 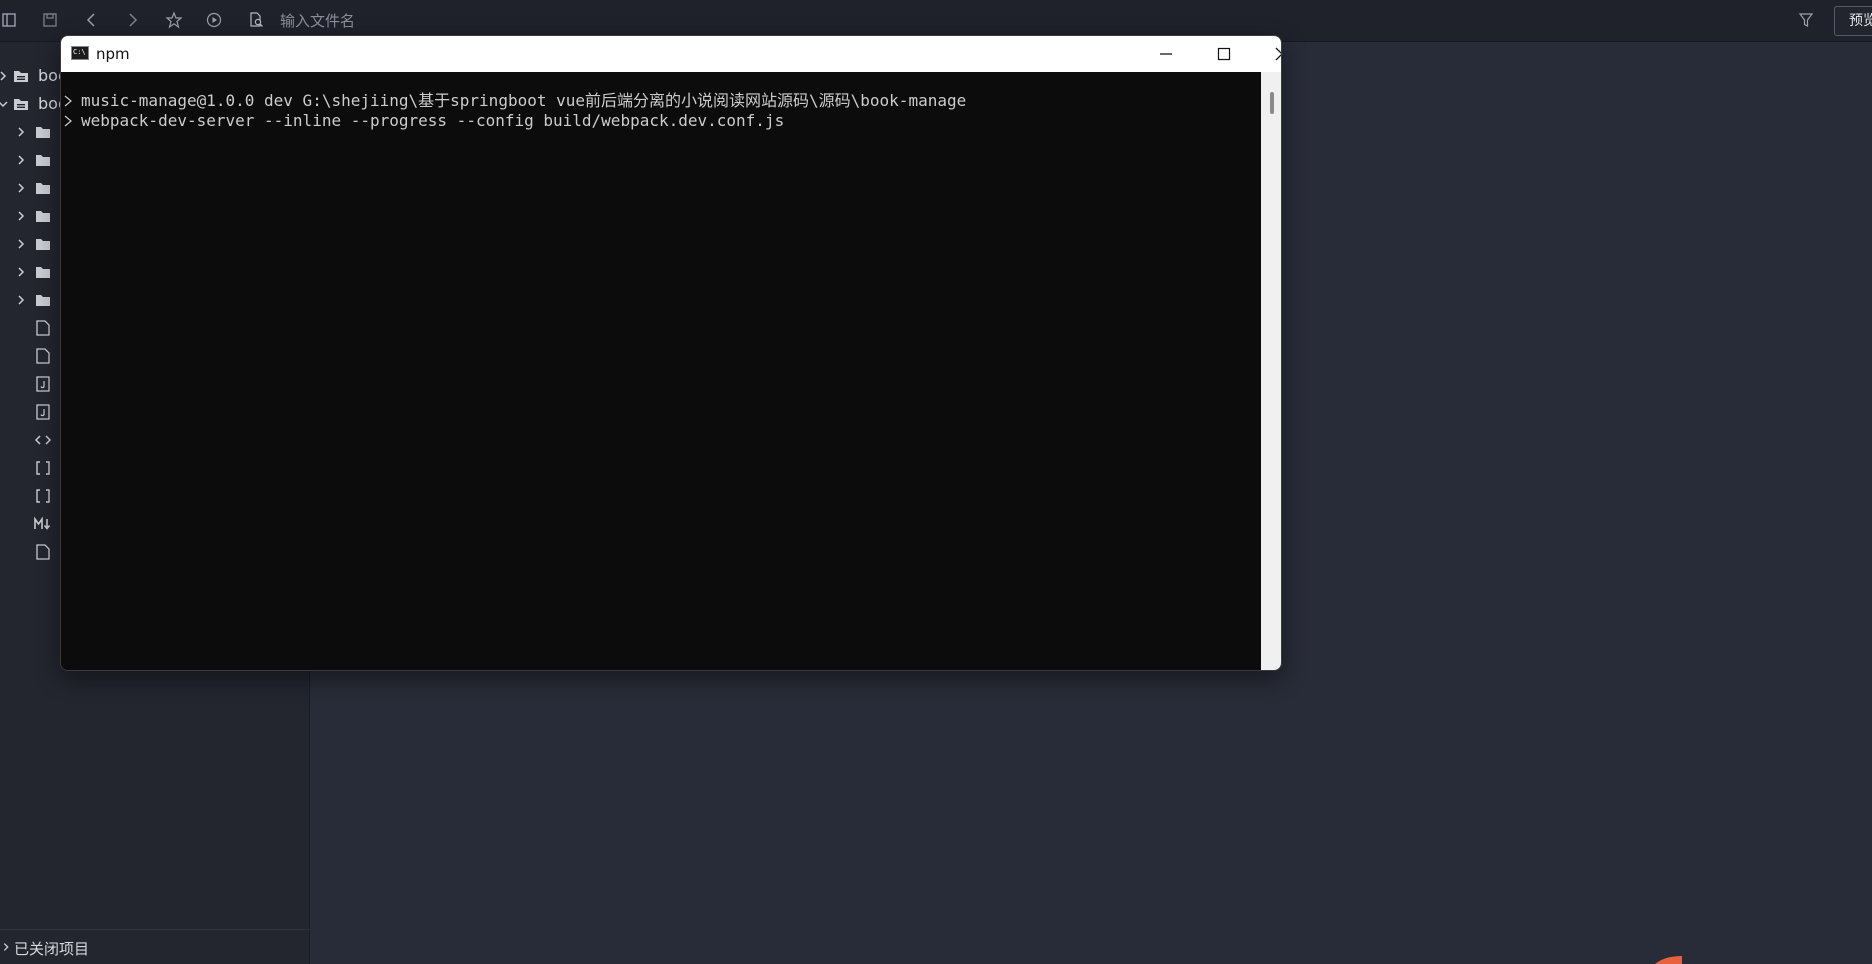 I want to click on html-file-icon, so click(x=43, y=440).